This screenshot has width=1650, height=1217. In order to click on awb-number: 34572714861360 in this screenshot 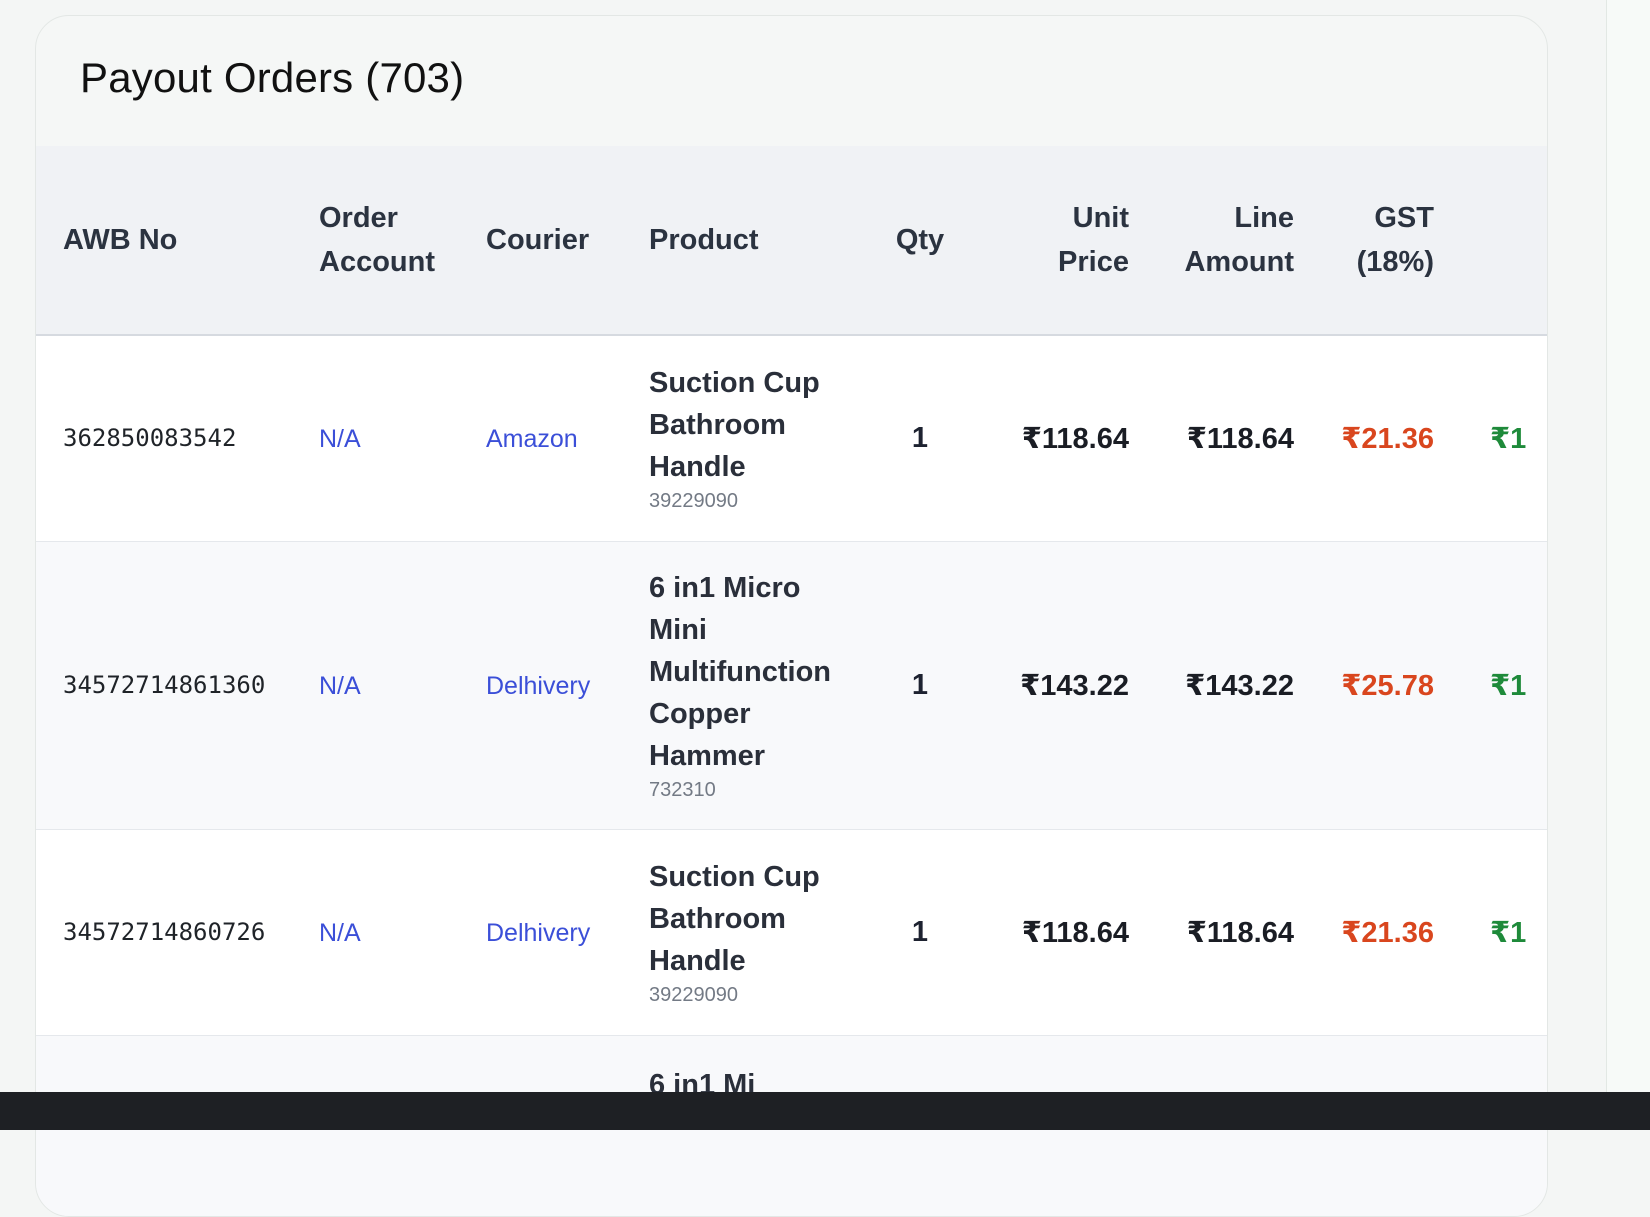, I will do `click(177, 685)`.